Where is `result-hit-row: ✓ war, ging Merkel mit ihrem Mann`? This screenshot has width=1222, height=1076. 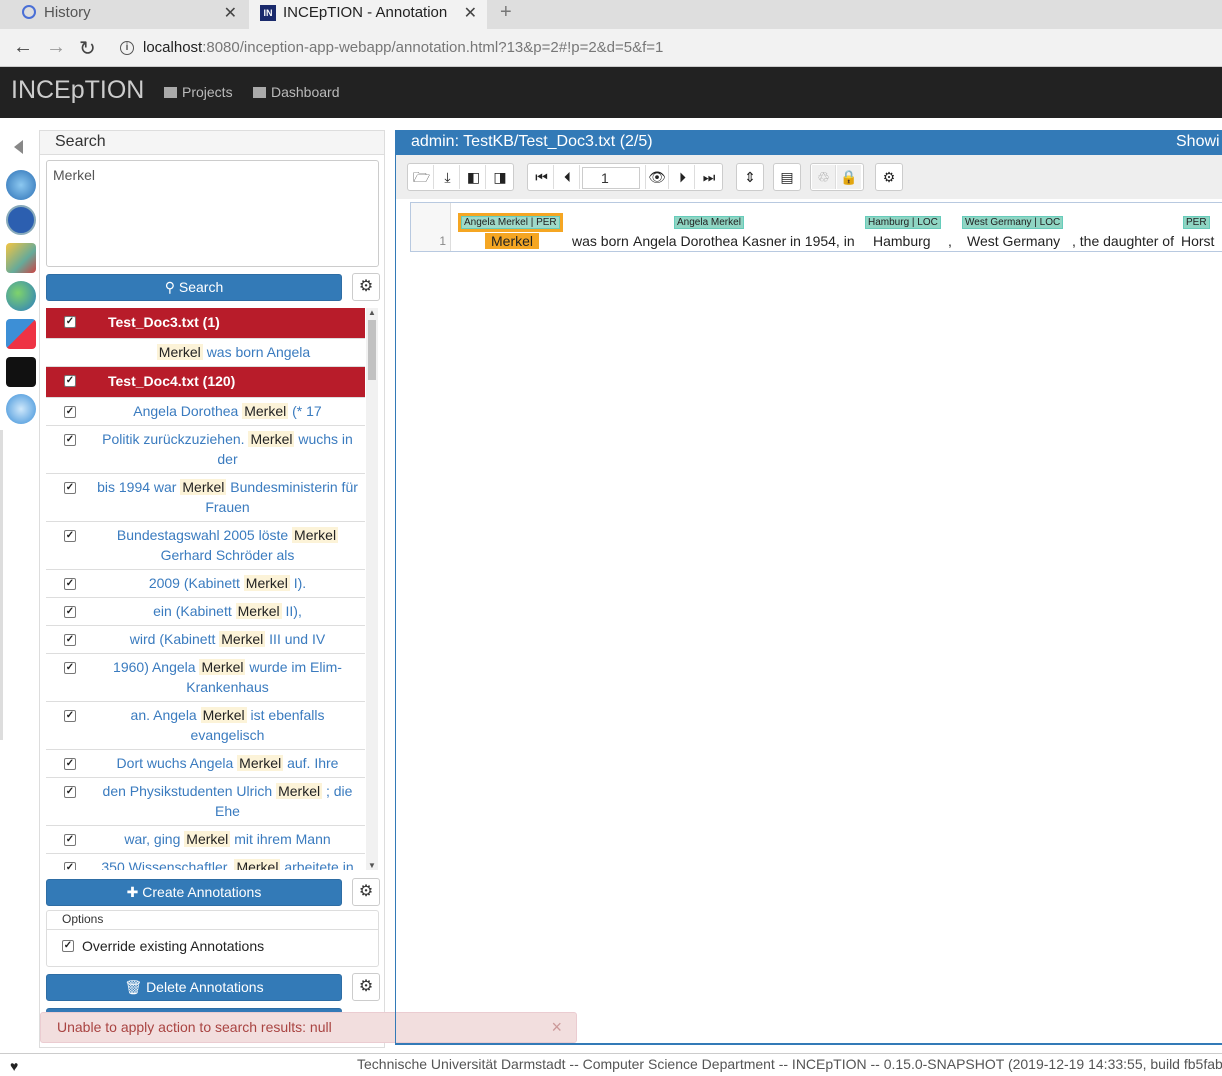 result-hit-row: ✓ war, ging Merkel mit ihrem Mann is located at coordinates (205, 840).